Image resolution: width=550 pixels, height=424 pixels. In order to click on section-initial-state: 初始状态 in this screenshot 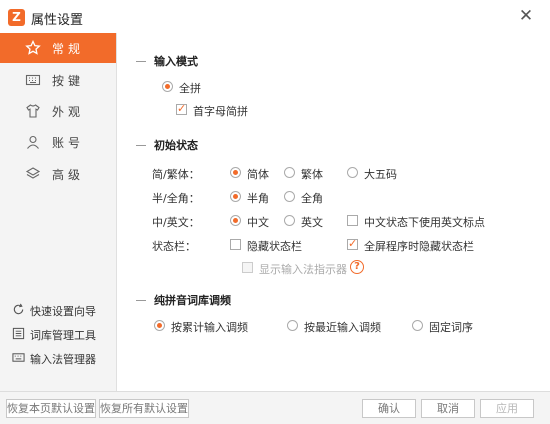, I will do `click(196, 145)`.